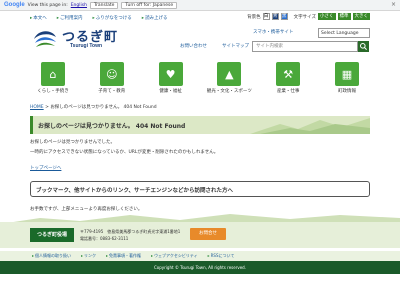 Image resolution: width=400 pixels, height=300 pixels. I want to click on google-logo: Google, so click(14, 5).